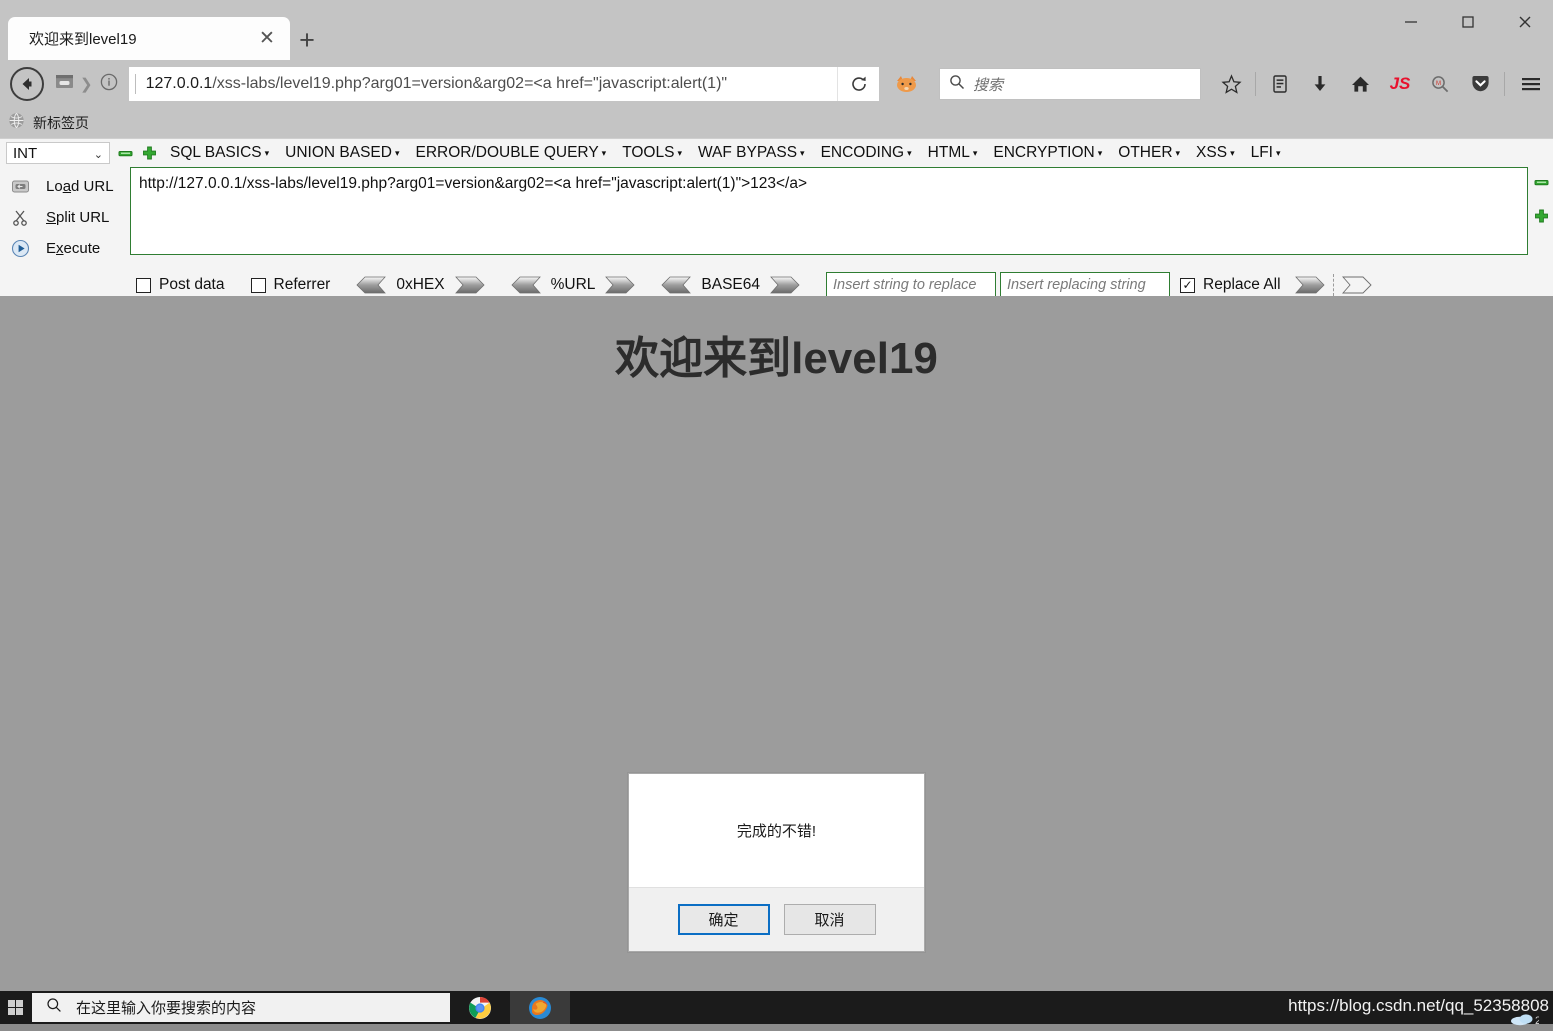 This screenshot has height=1031, width=1553. What do you see at coordinates (1261, 152) in the screenshot?
I see `menu-label: LFI` at bounding box center [1261, 152].